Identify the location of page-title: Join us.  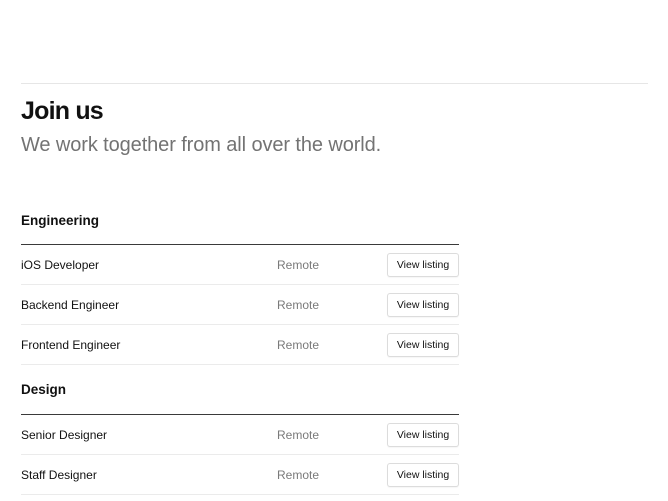
(62, 111).